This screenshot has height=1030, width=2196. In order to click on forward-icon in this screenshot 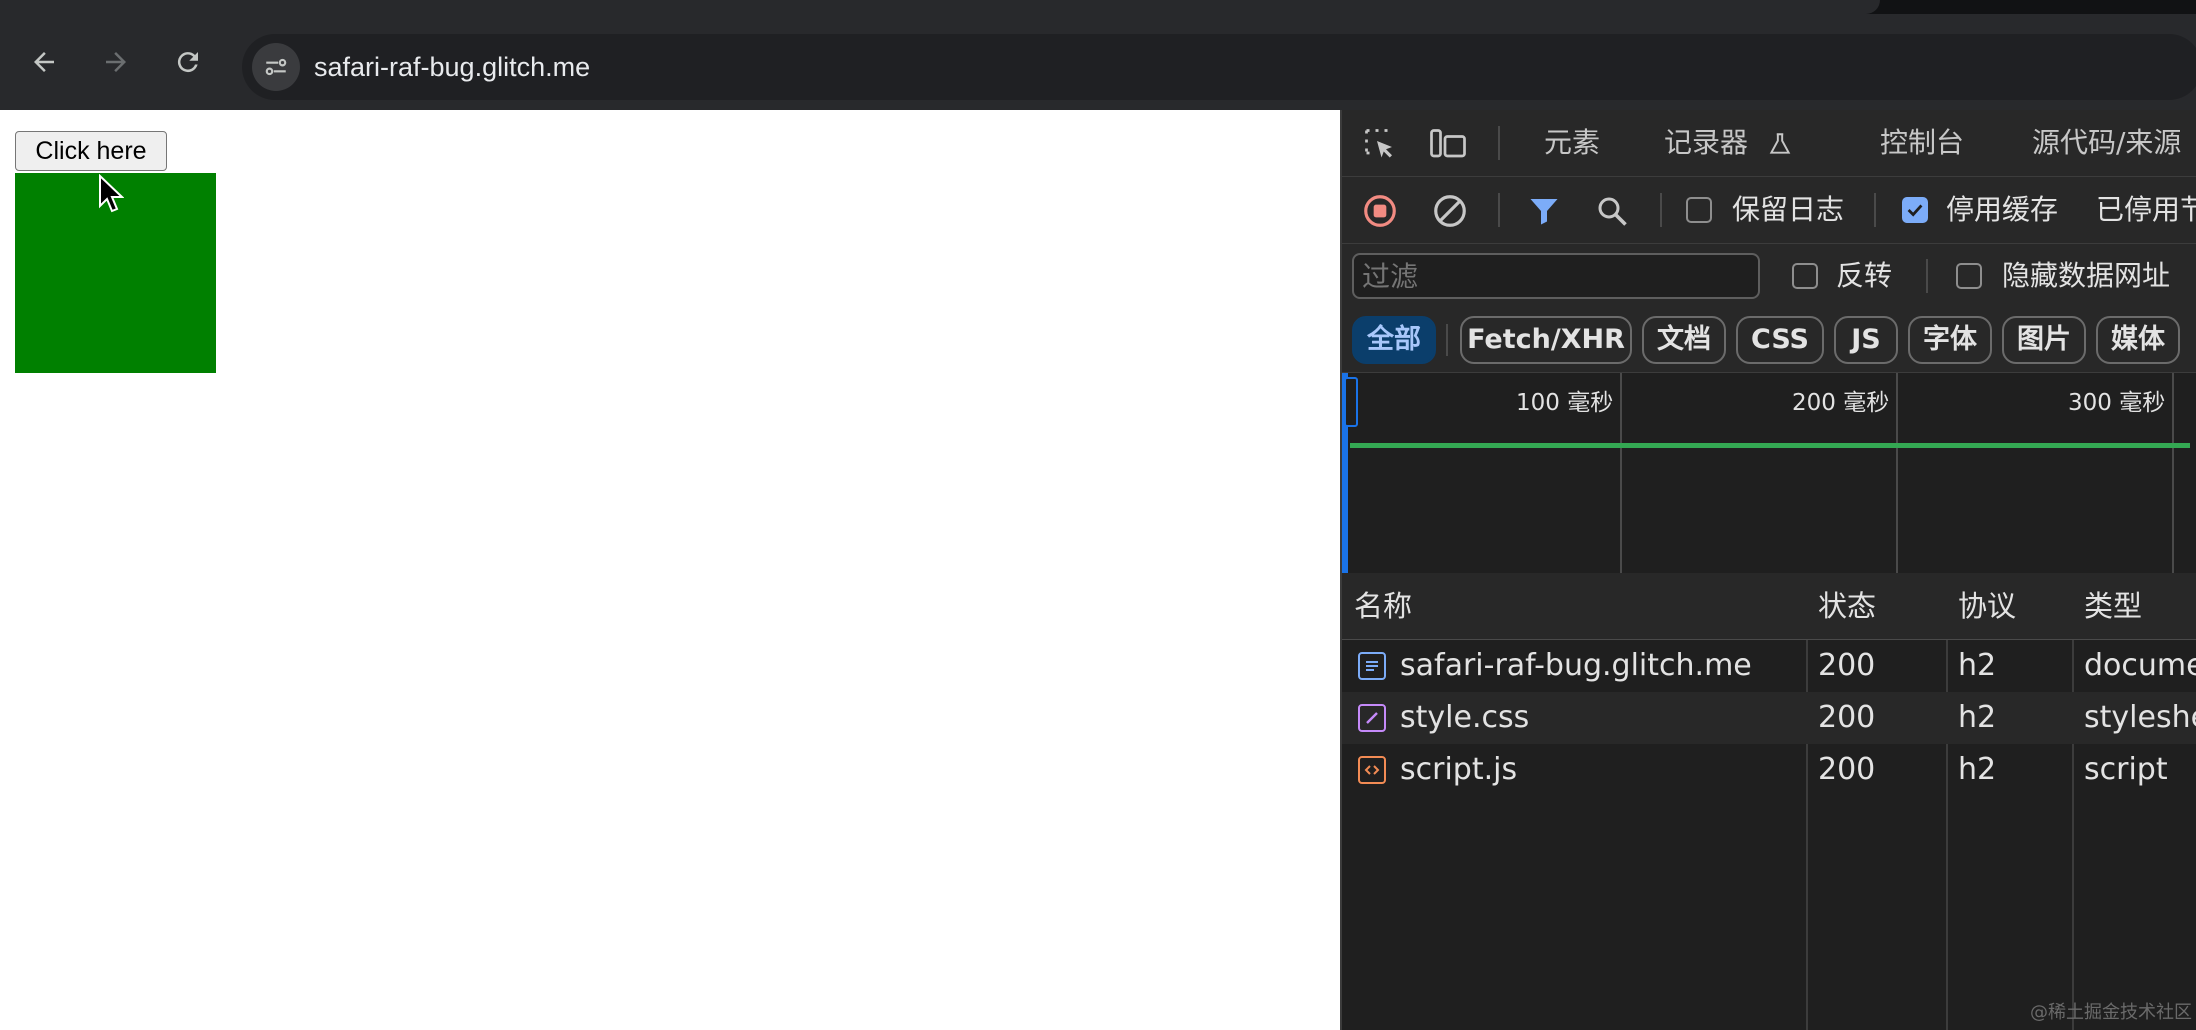, I will do `click(116, 62)`.